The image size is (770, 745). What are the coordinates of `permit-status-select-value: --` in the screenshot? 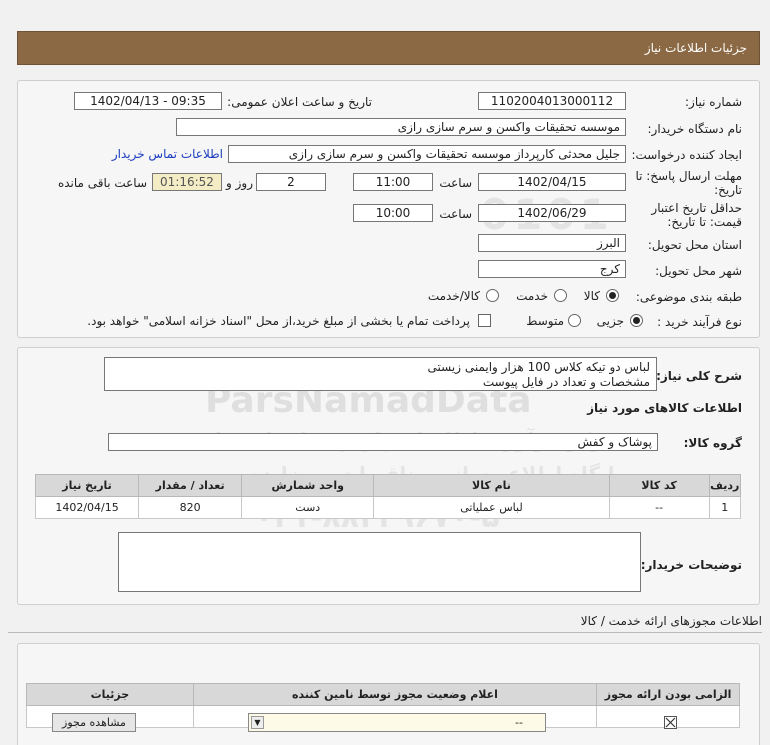 It's located at (519, 722).